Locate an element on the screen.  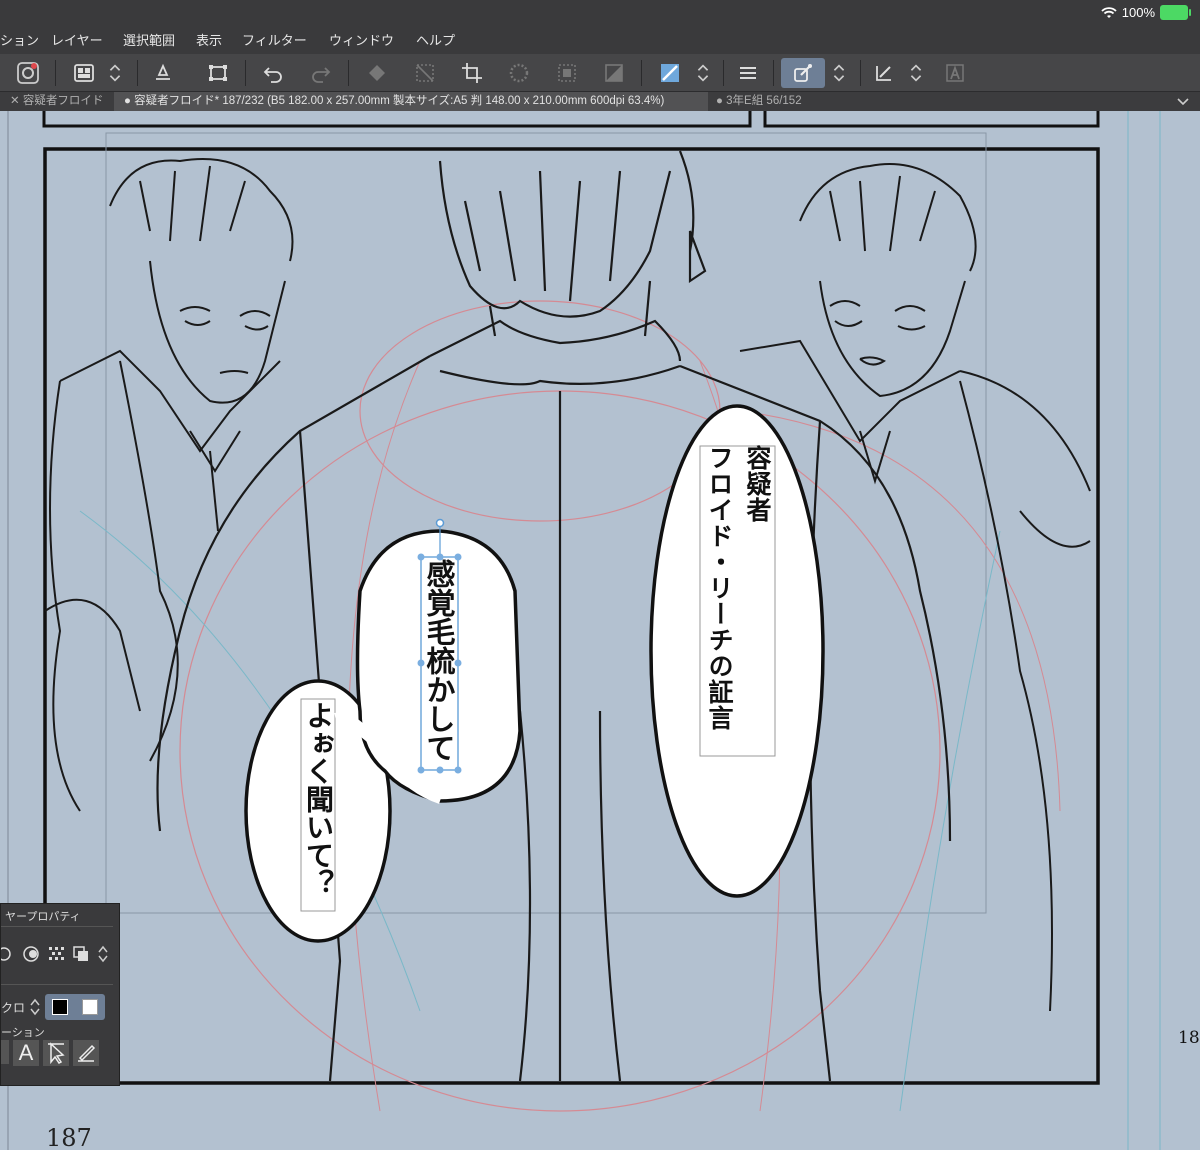
layer-color-icon is located at coordinates (81, 954).